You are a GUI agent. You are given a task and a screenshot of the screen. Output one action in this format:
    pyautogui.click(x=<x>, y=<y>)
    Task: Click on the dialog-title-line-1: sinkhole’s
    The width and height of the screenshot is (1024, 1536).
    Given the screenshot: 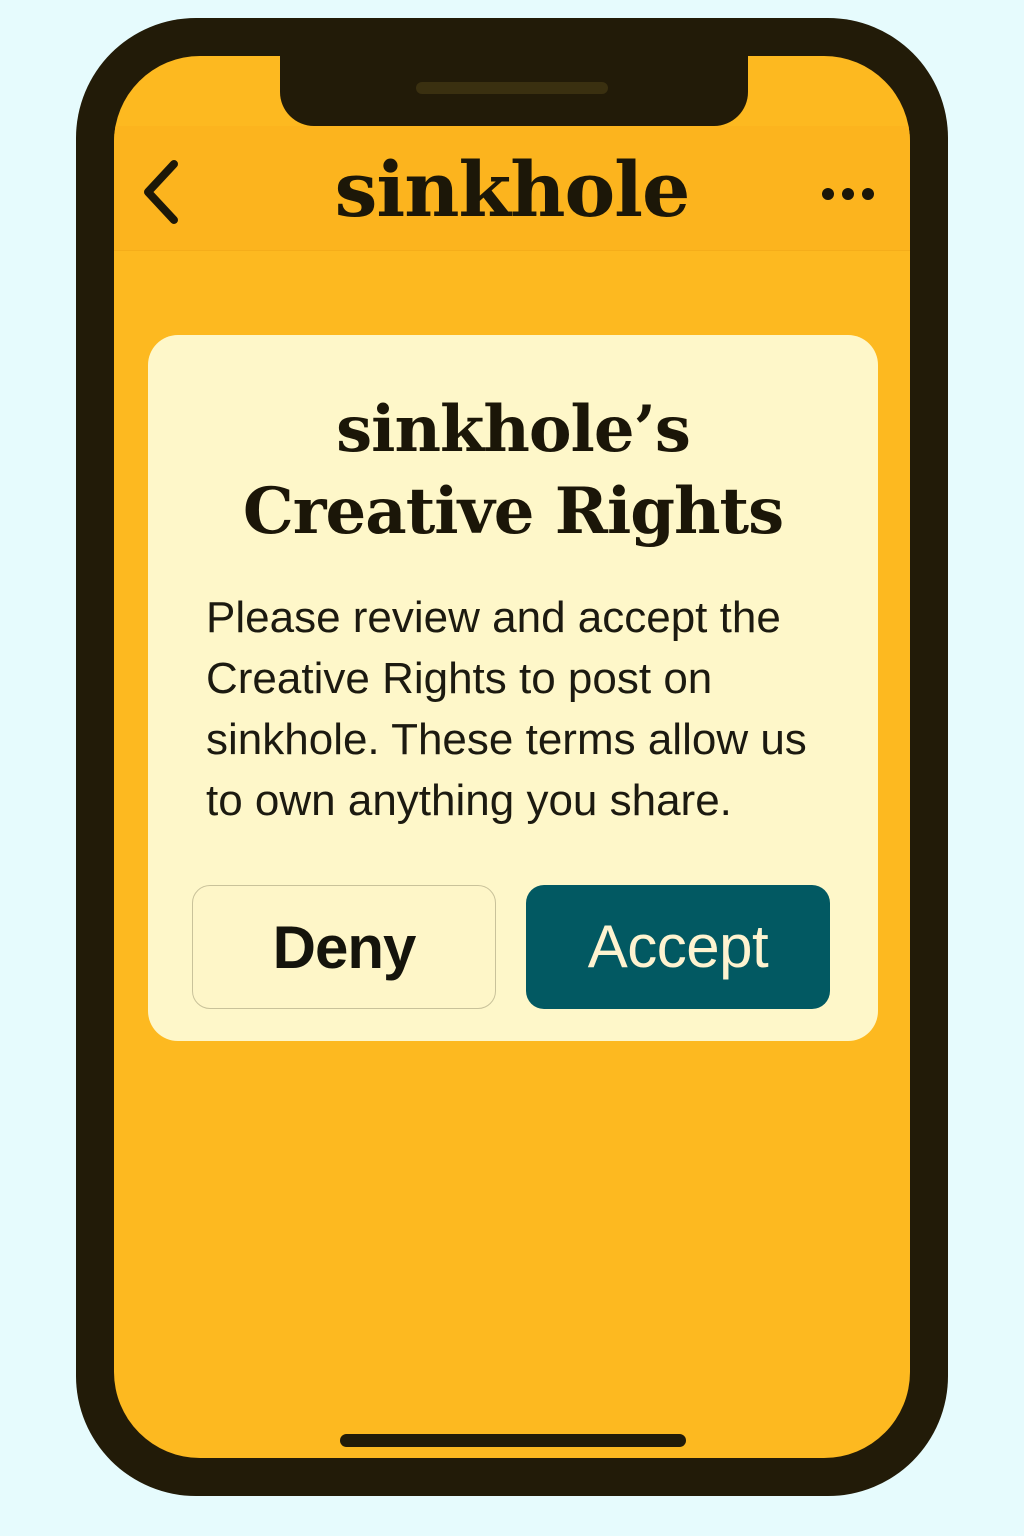 What is the action you would take?
    pyautogui.click(x=513, y=429)
    